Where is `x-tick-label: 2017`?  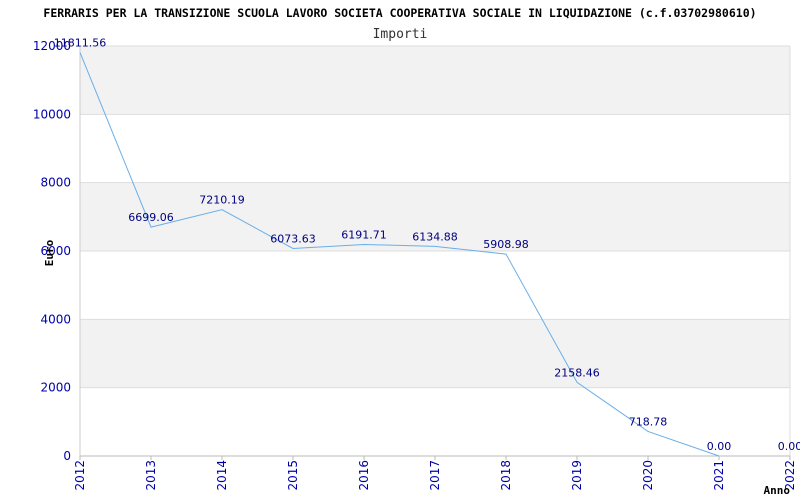
x-tick-label: 2017 is located at coordinates (435, 475).